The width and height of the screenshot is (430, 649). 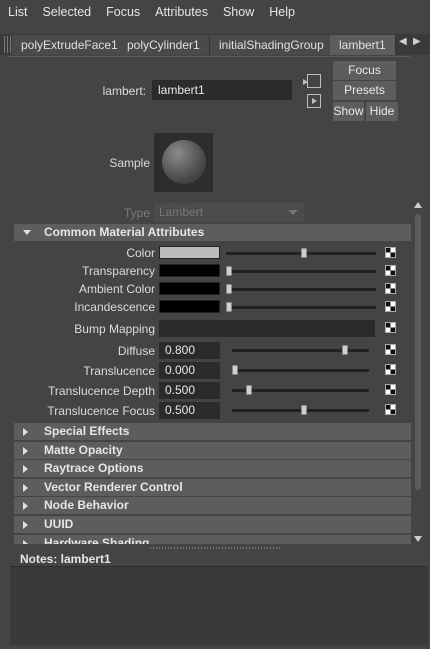 What do you see at coordinates (114, 329) in the screenshot?
I see `bump-mapping-label: Bump Mapping` at bounding box center [114, 329].